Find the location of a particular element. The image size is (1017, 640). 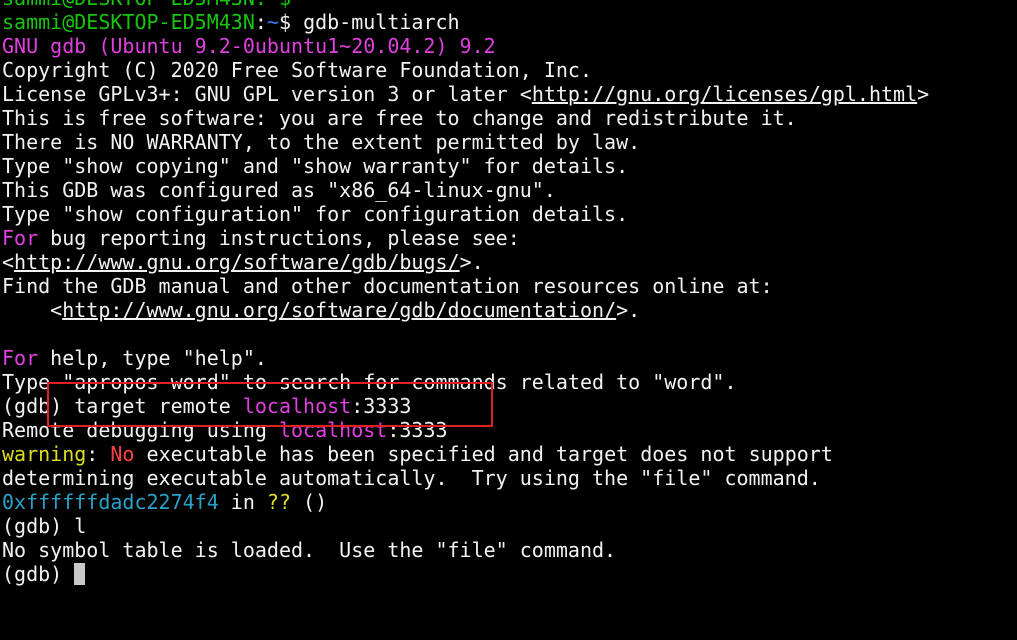

bug-link: http://www.gnu.org/software/gdb/bugs/ is located at coordinates (237, 262).